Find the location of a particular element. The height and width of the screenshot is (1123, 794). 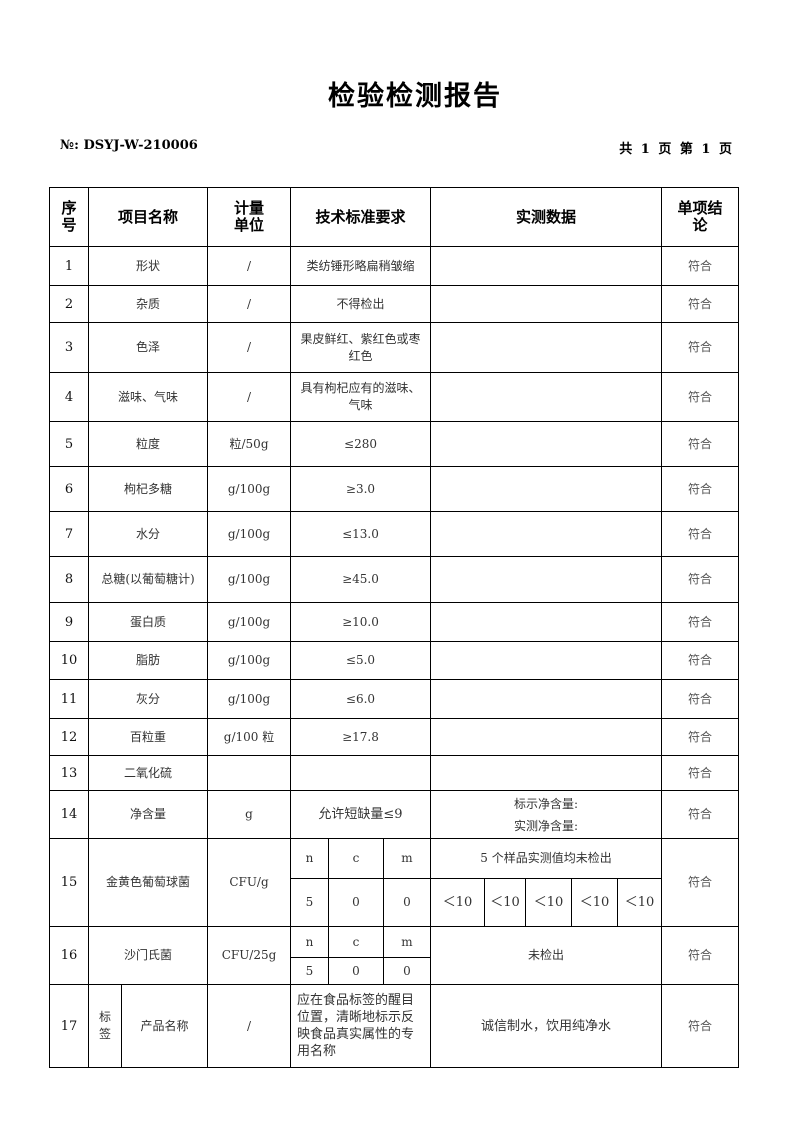

row-seq: 12 is located at coordinates (69, 737).